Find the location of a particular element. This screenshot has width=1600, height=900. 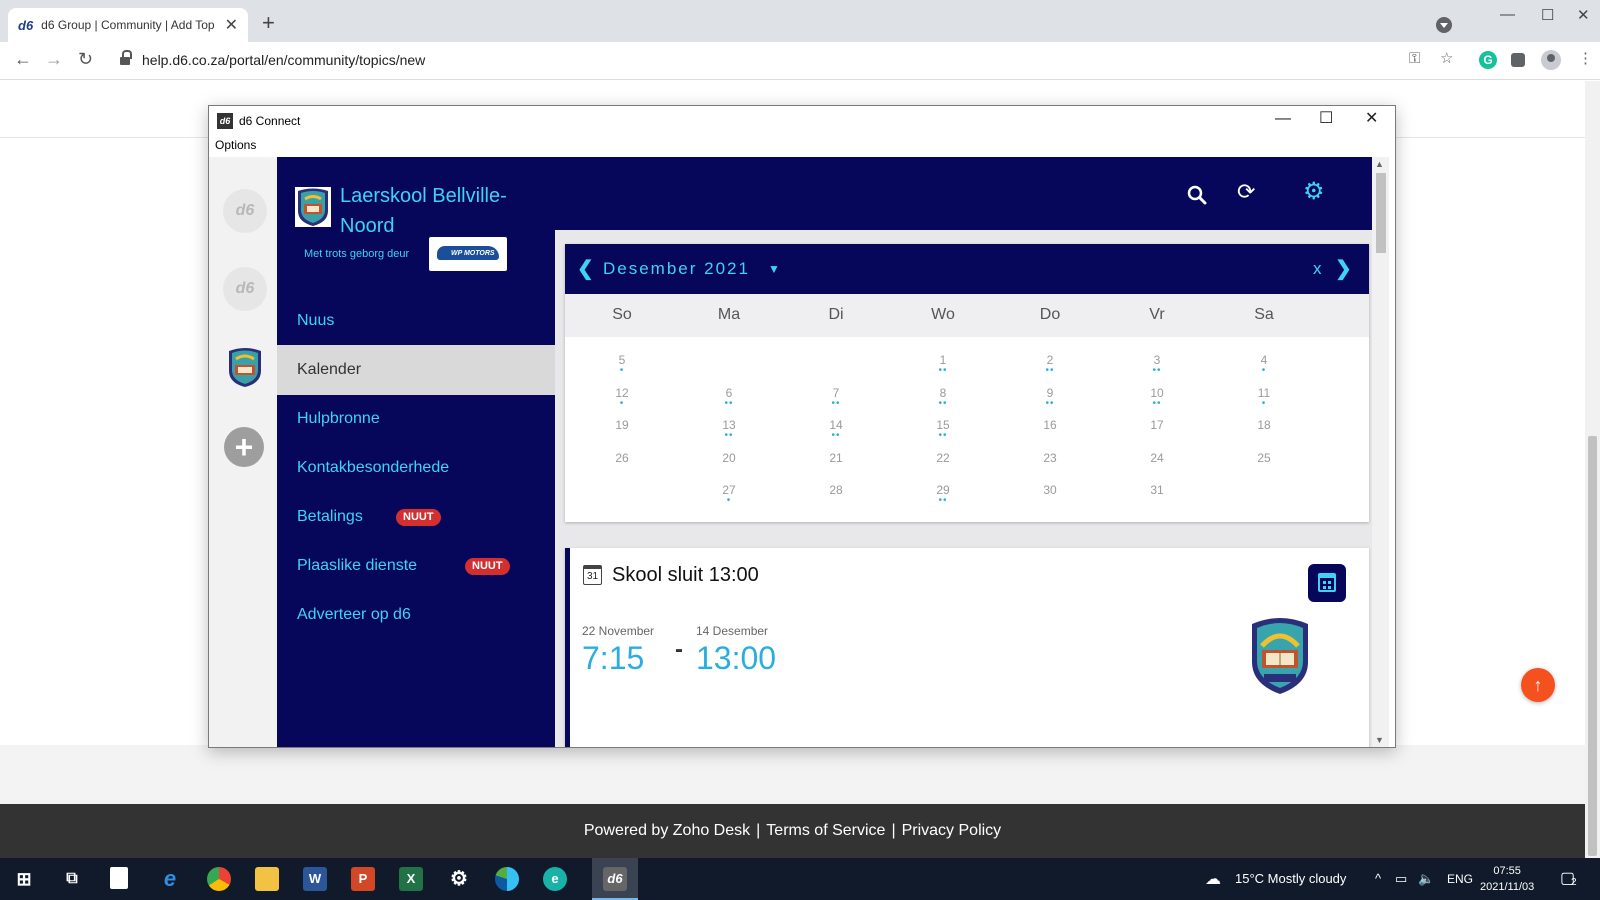

system-clock: 07:55 2021/11/03 is located at coordinates (1507, 879).